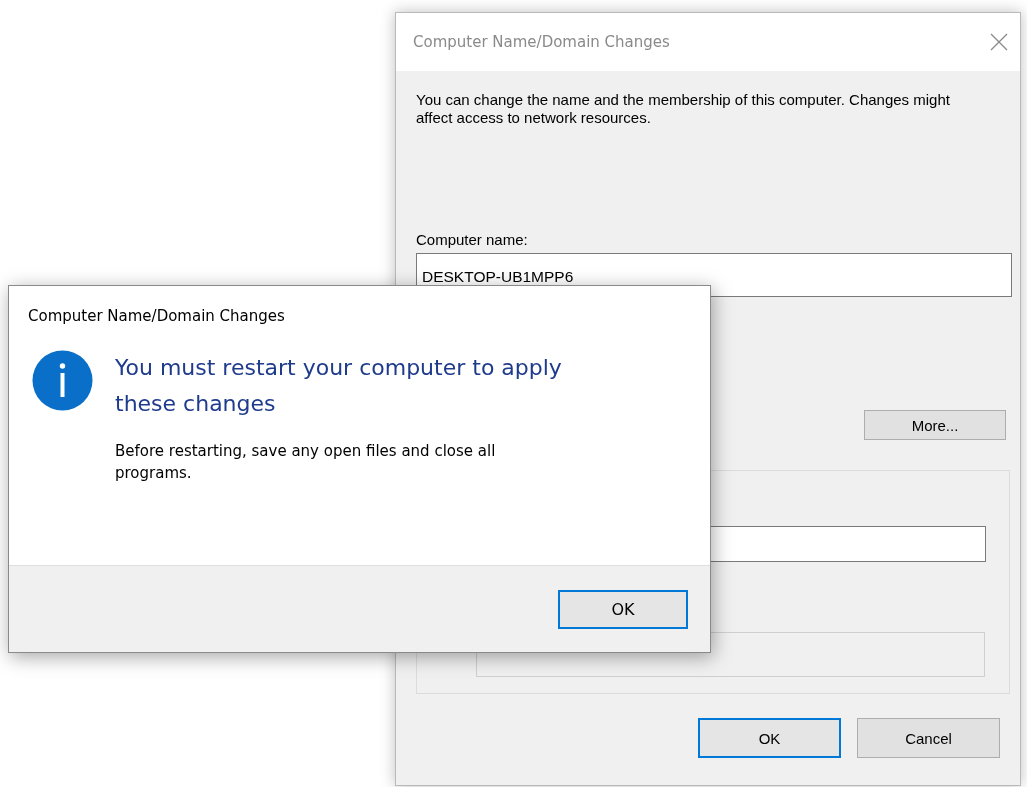 The image size is (1027, 787). What do you see at coordinates (62, 380) in the screenshot?
I see `info-icon` at bounding box center [62, 380].